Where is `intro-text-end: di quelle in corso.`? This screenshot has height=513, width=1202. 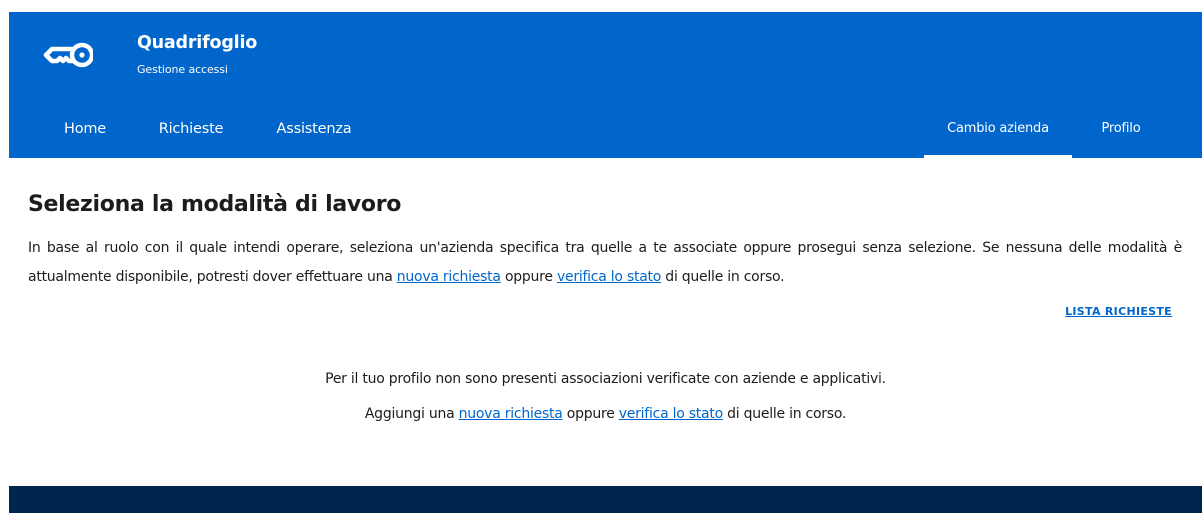
intro-text-end: di quelle in corso. is located at coordinates (723, 277).